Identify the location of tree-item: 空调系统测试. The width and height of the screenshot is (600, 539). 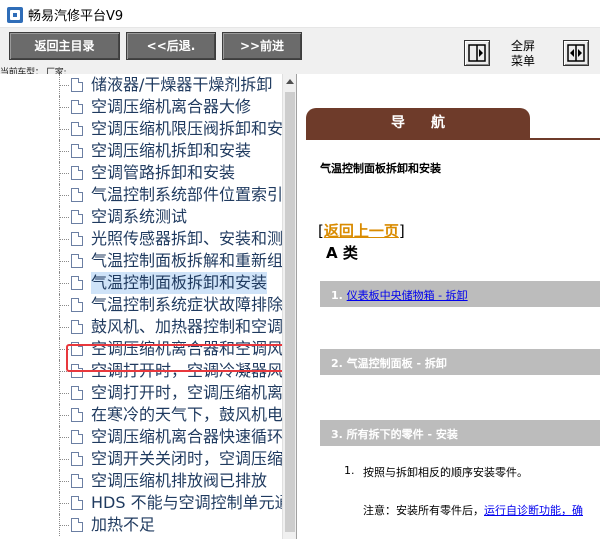
(141, 217).